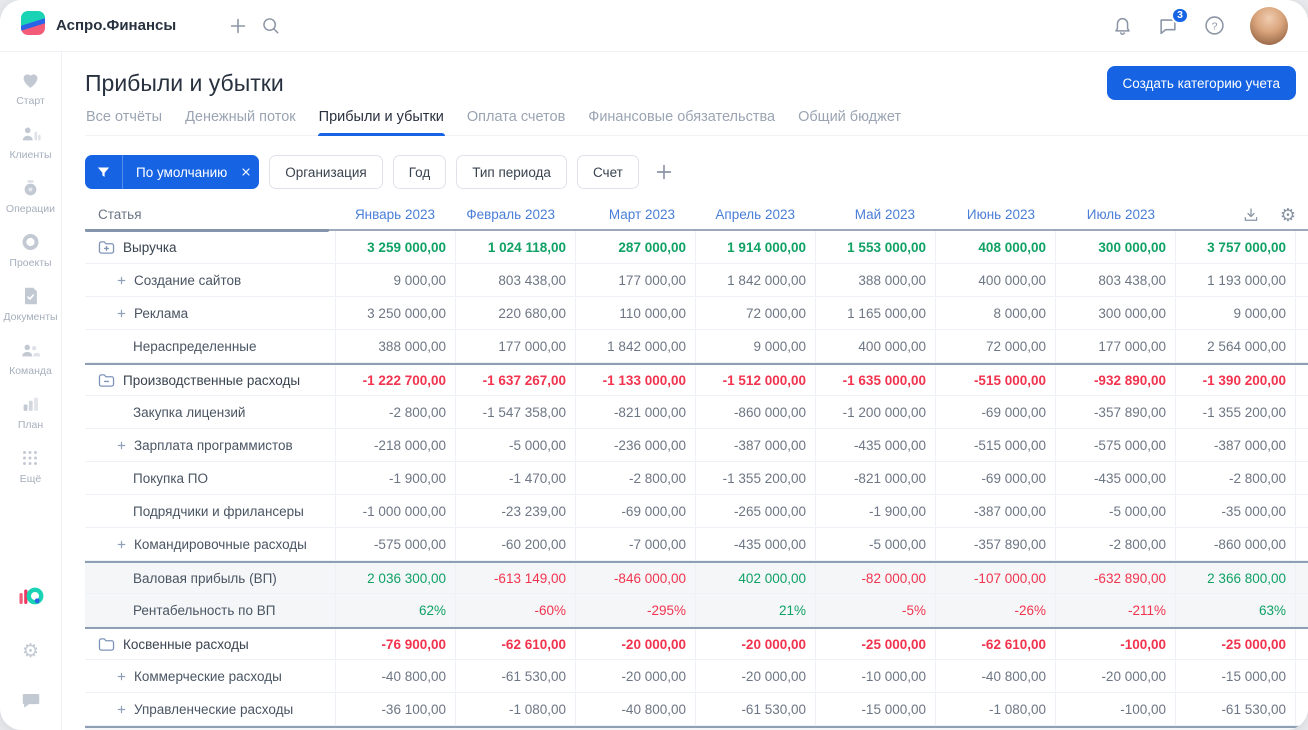 The width and height of the screenshot is (1308, 730). I want to click on sidebar-item-more: Ещё, so click(30, 465).